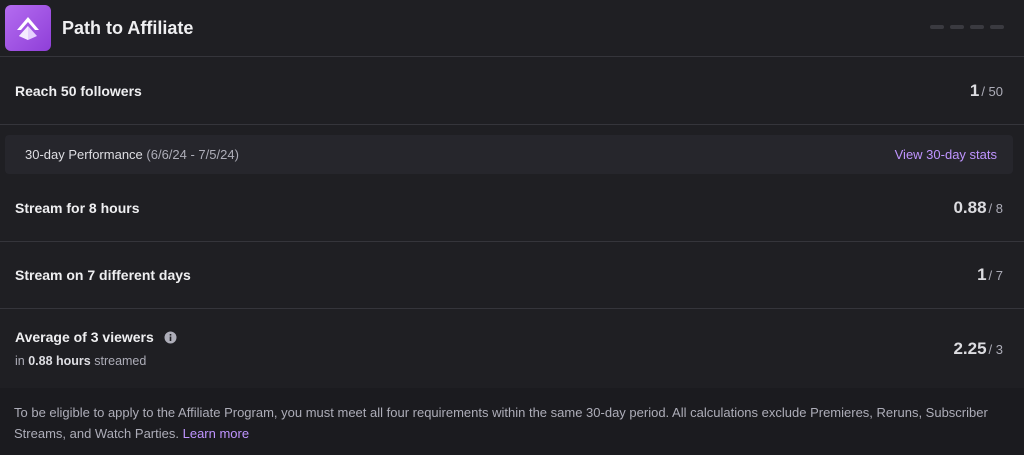 The image size is (1024, 455). What do you see at coordinates (59, 361) in the screenshot?
I see `subtext-value: 0.88 hours` at bounding box center [59, 361].